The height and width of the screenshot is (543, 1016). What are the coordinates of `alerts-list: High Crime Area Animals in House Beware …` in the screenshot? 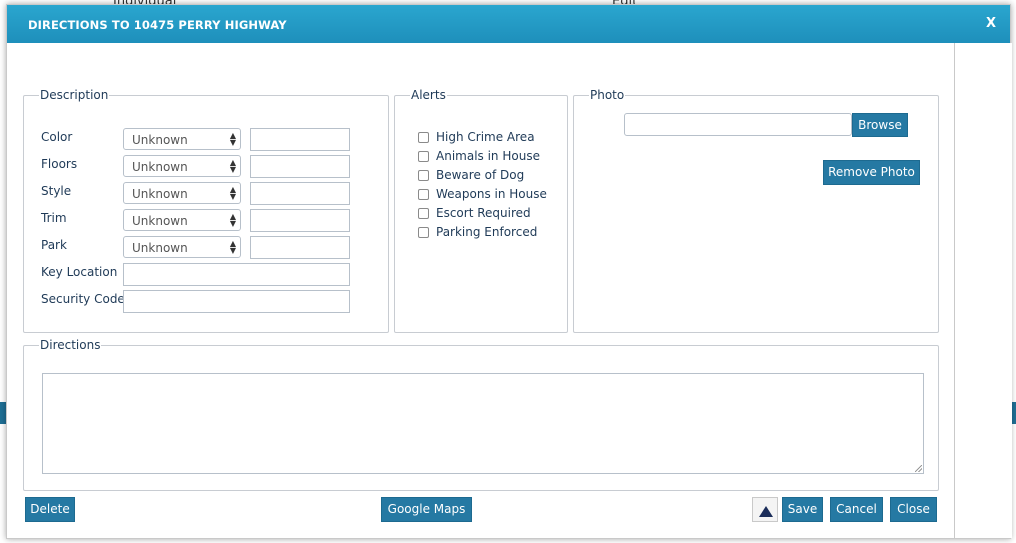 It's located at (481, 190).